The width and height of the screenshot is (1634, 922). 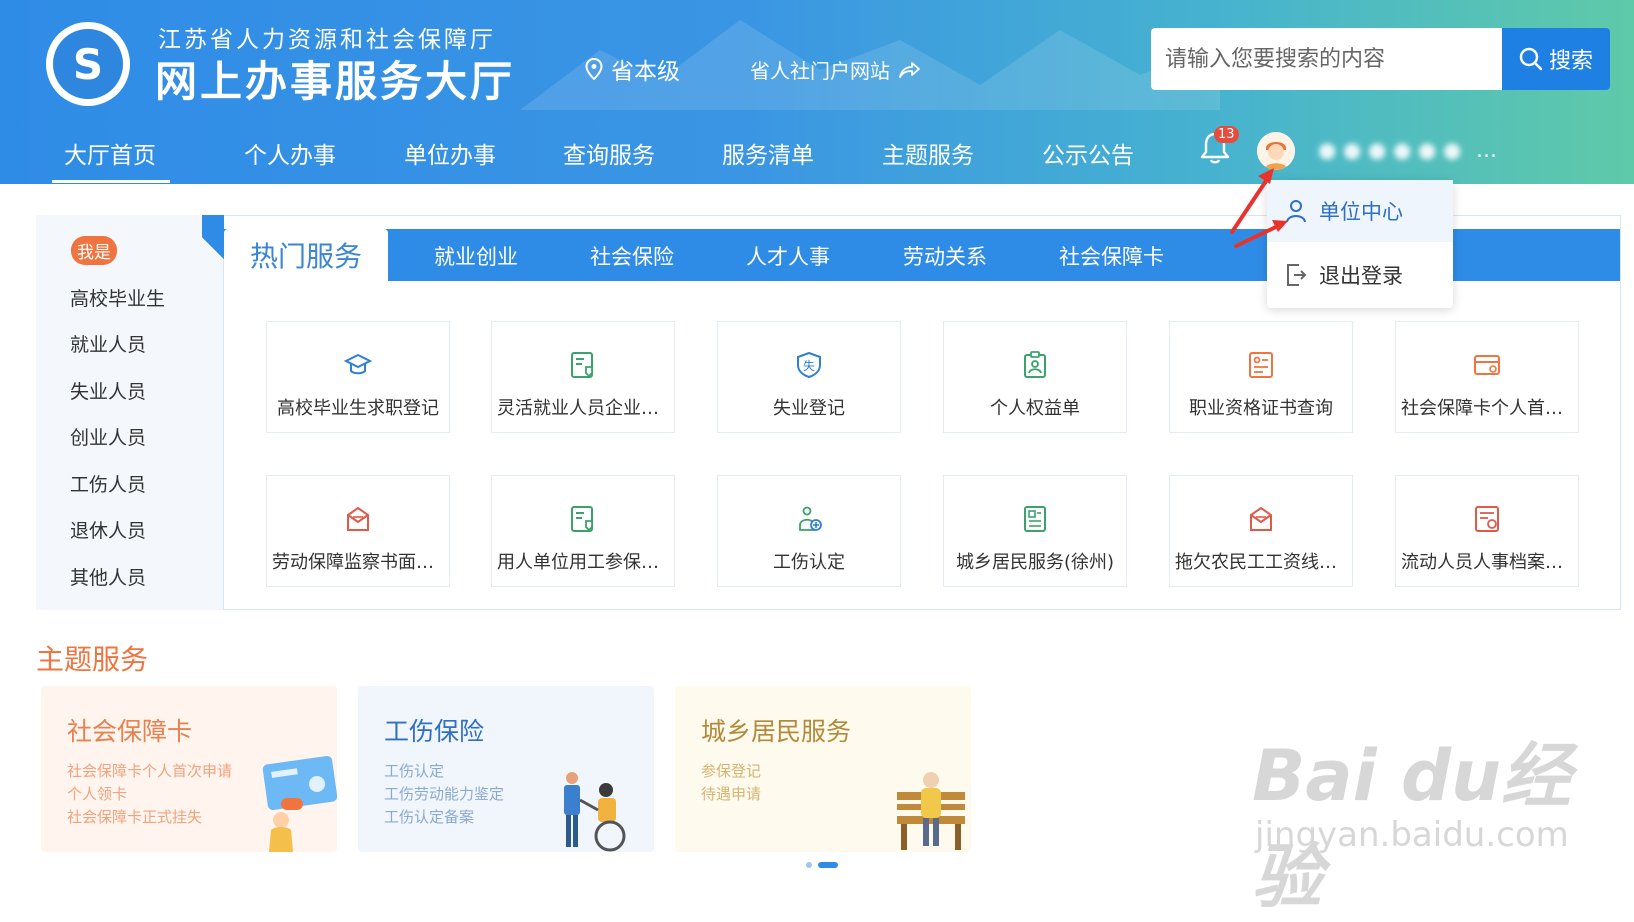 I want to click on portal-link: 省人社门户网站, so click(x=835, y=69).